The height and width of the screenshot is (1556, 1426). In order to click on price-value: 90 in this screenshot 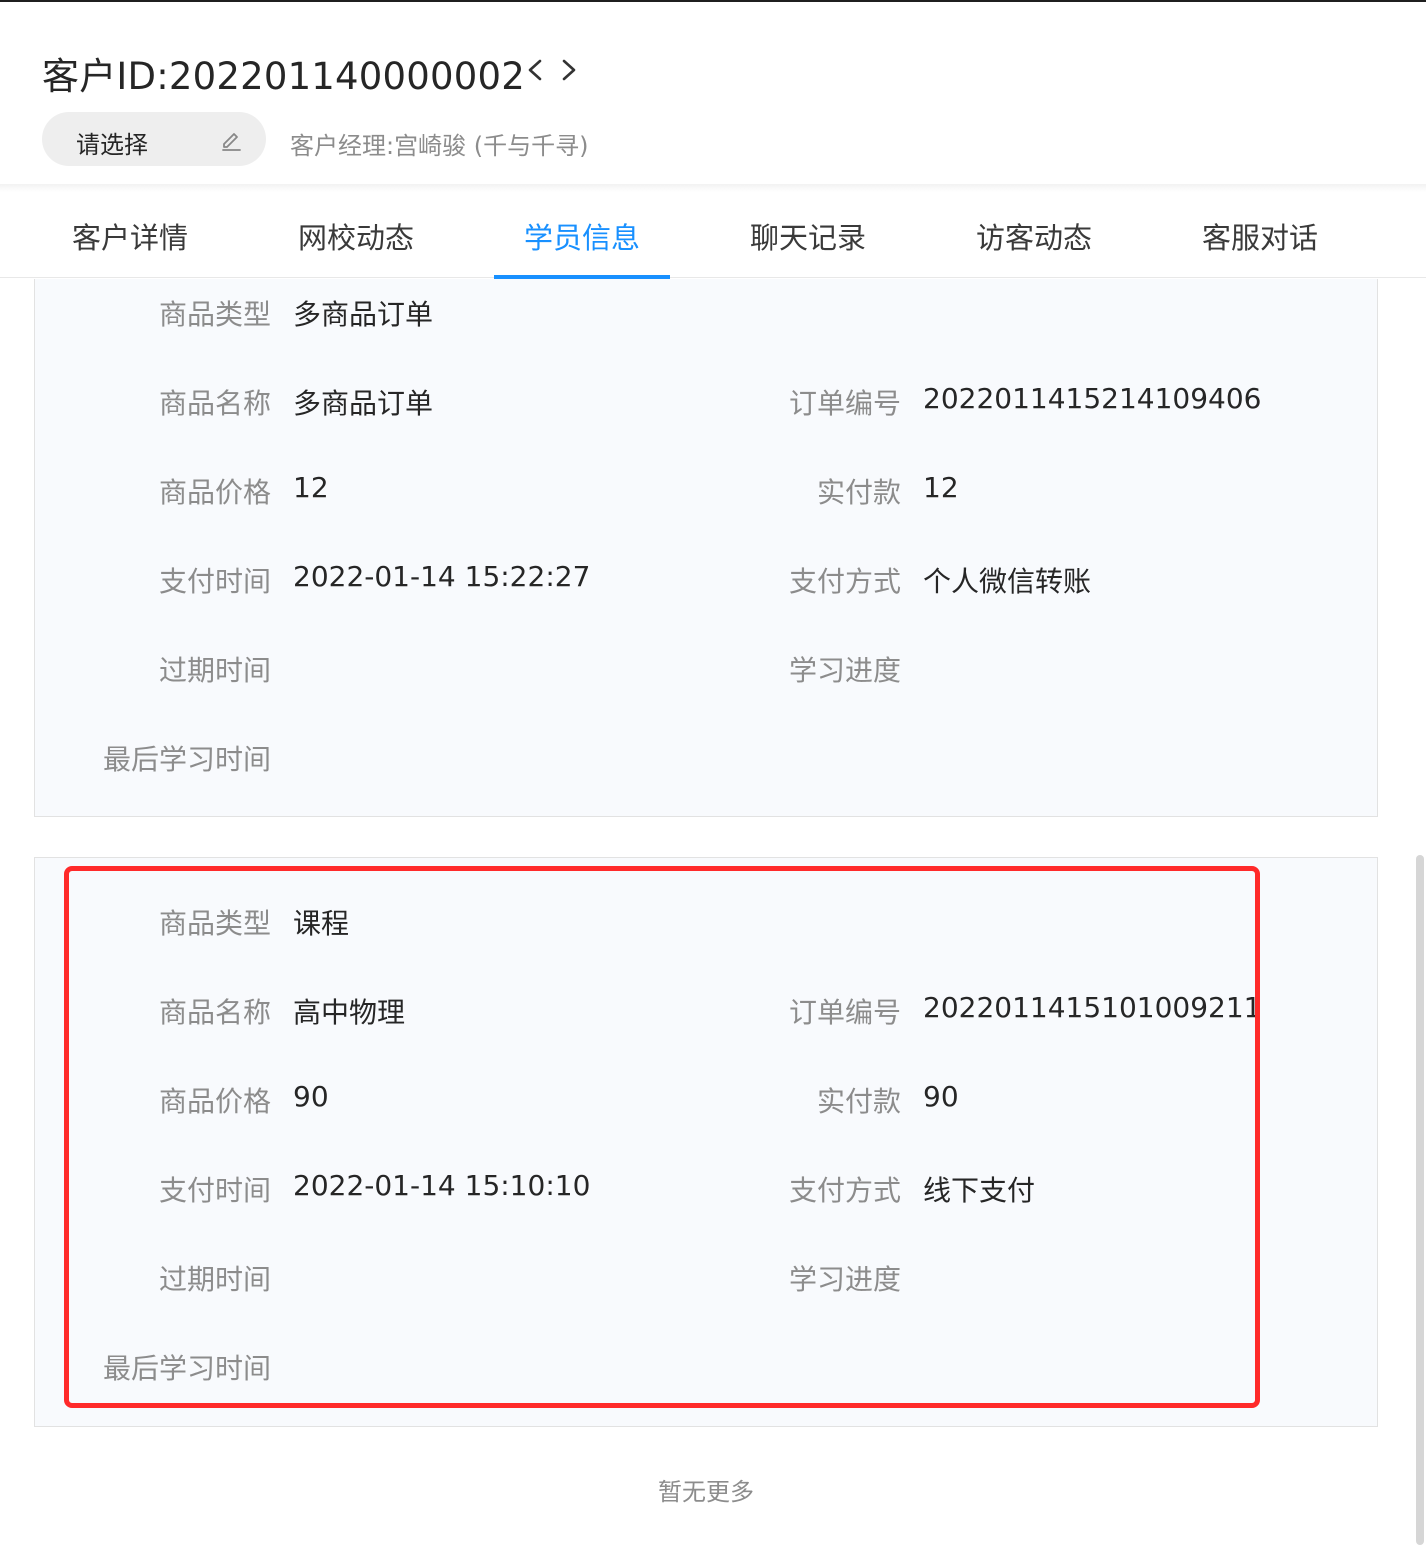, I will do `click(311, 1096)`.